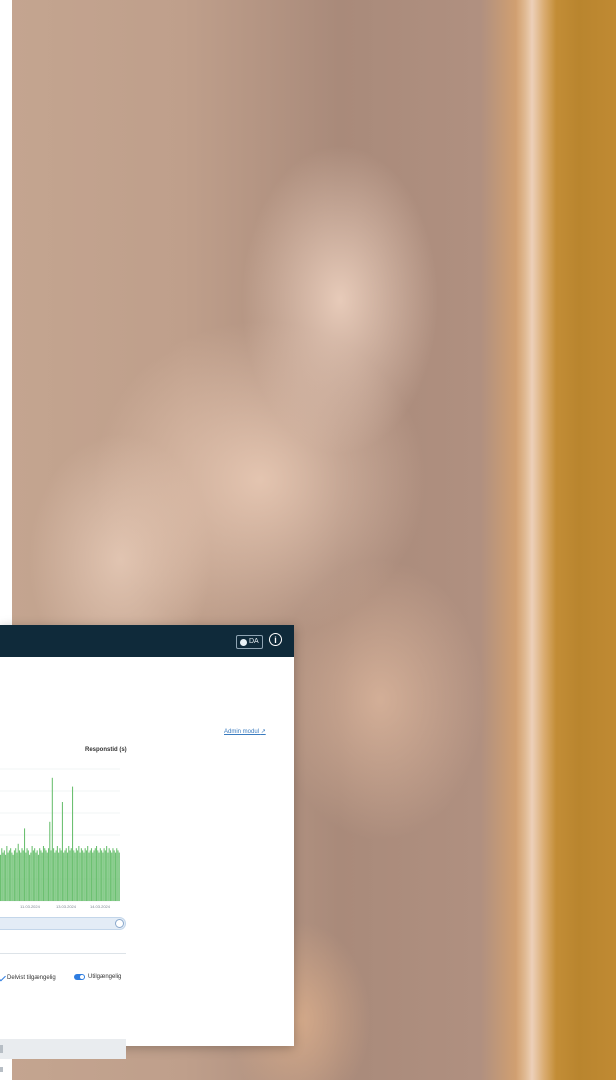  What do you see at coordinates (28, 977) in the screenshot?
I see `legend-partial: Delvist tilgængelig` at bounding box center [28, 977].